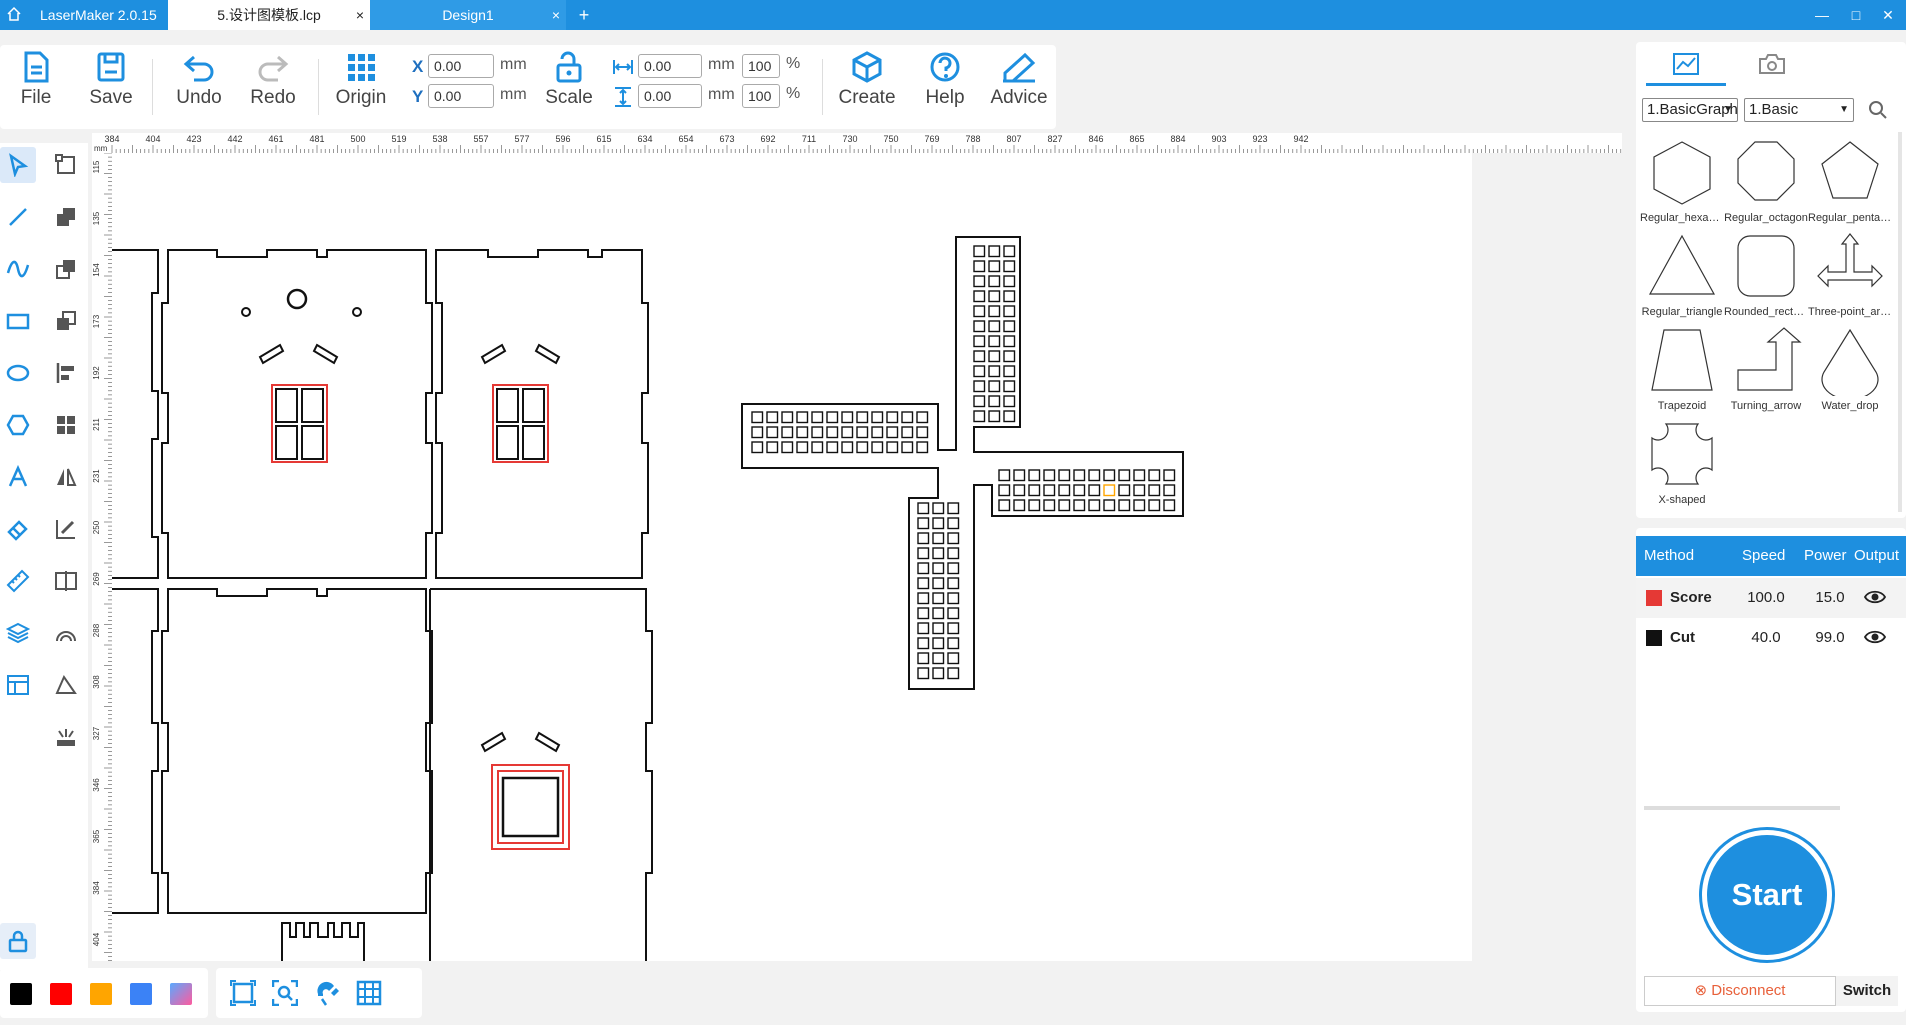 Image resolution: width=1906 pixels, height=1025 pixels. What do you see at coordinates (1799, 110) in the screenshot?
I see `subcategory-select: 1.Basic ▼` at bounding box center [1799, 110].